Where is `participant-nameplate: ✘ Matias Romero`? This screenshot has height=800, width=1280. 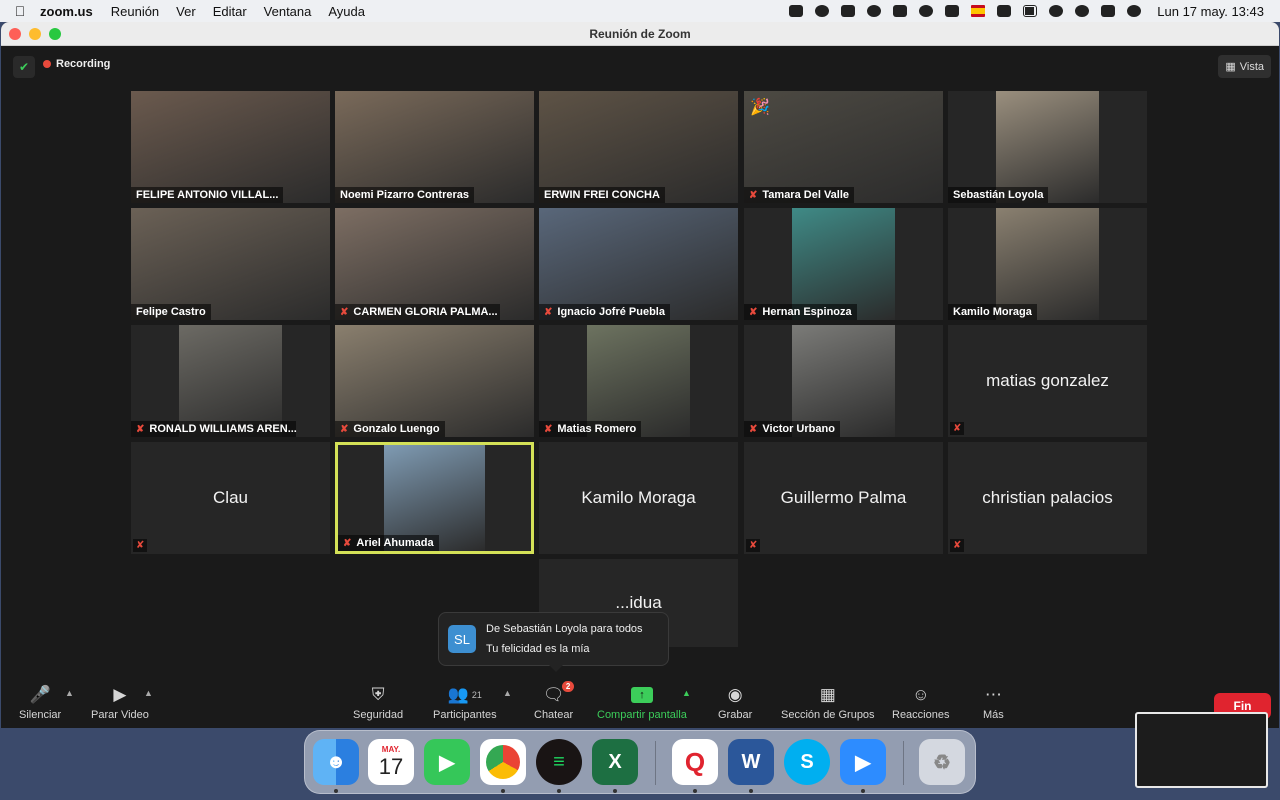
participant-nameplate: ✘ Matias Romero is located at coordinates (590, 429).